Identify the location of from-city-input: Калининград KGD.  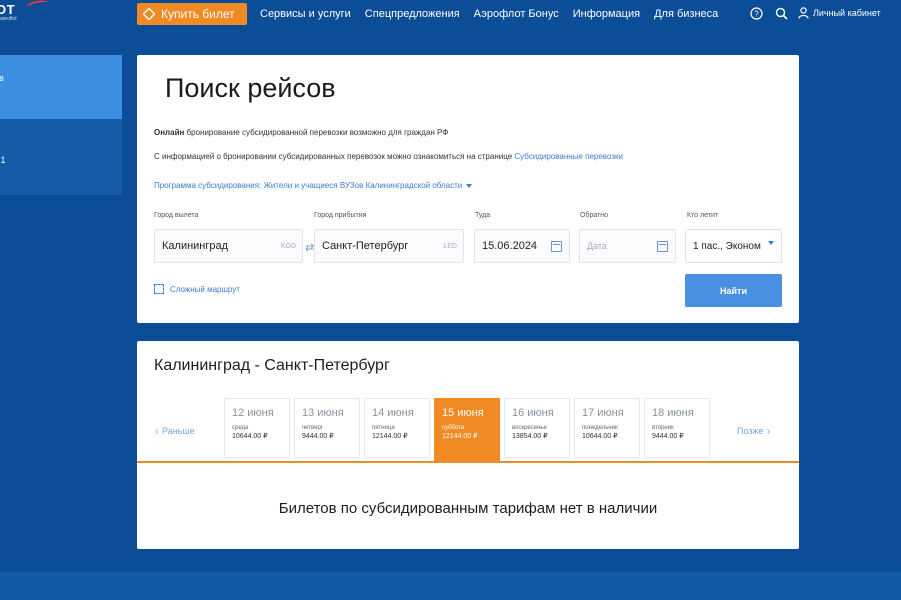
(228, 246).